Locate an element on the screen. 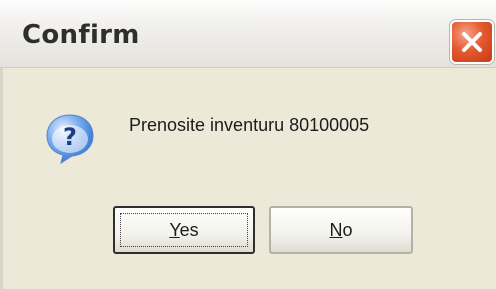 The width and height of the screenshot is (496, 289). no-label-rest: o is located at coordinates (347, 230).